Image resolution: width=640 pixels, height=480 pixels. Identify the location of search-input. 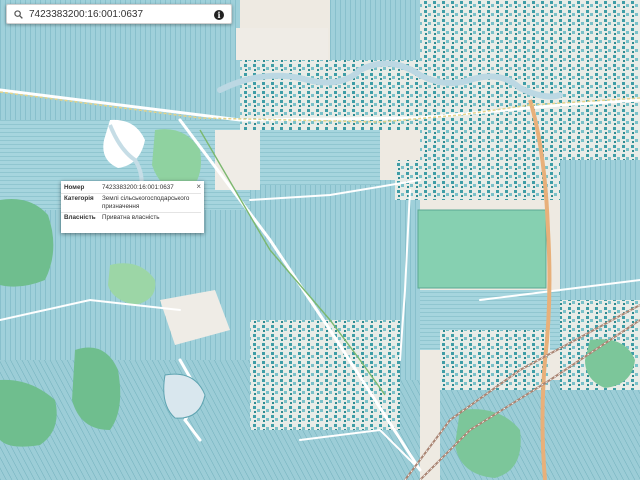
(122, 14).